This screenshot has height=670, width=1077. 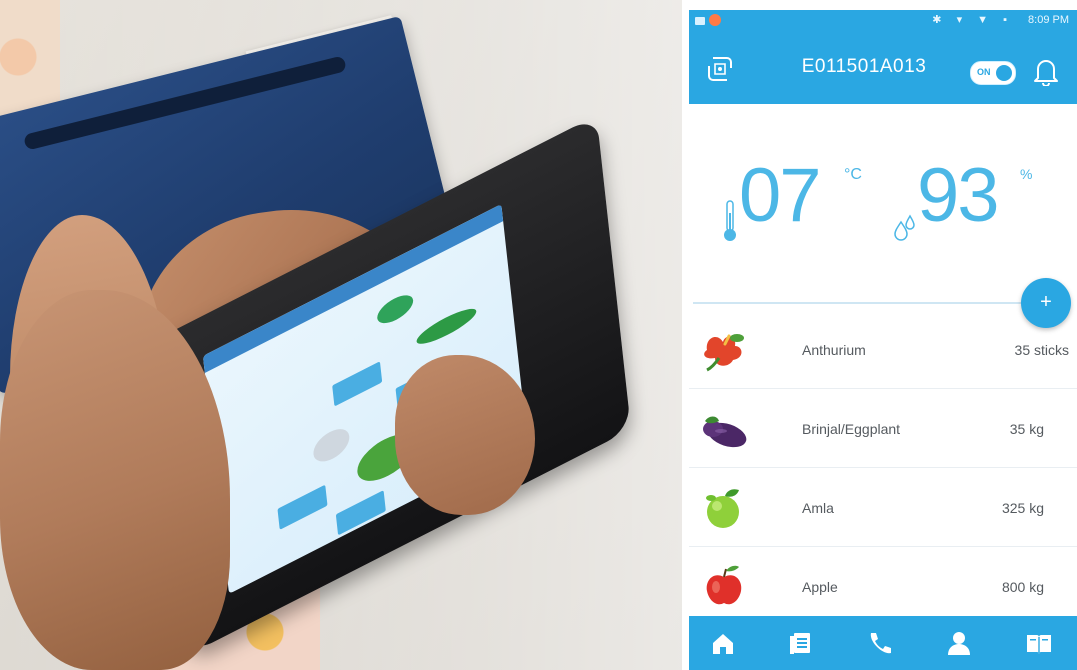 I want to click on bottom-nav, so click(x=883, y=643).